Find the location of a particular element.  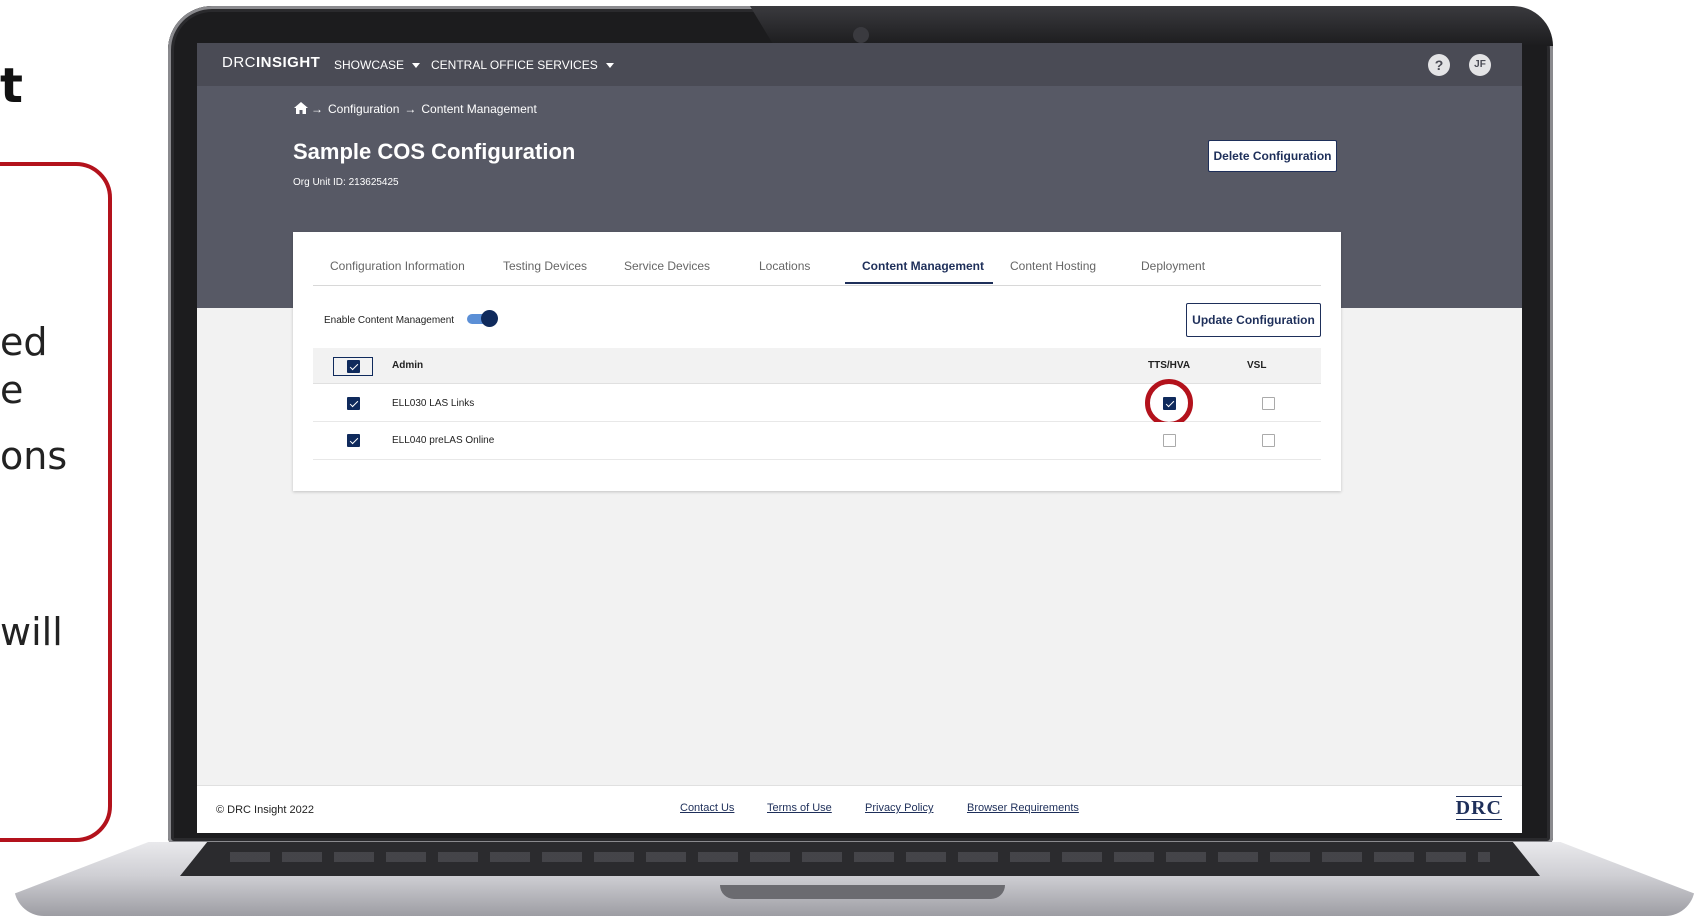

breadcrumb: → Configuration → Content Management is located at coordinates (418, 109).